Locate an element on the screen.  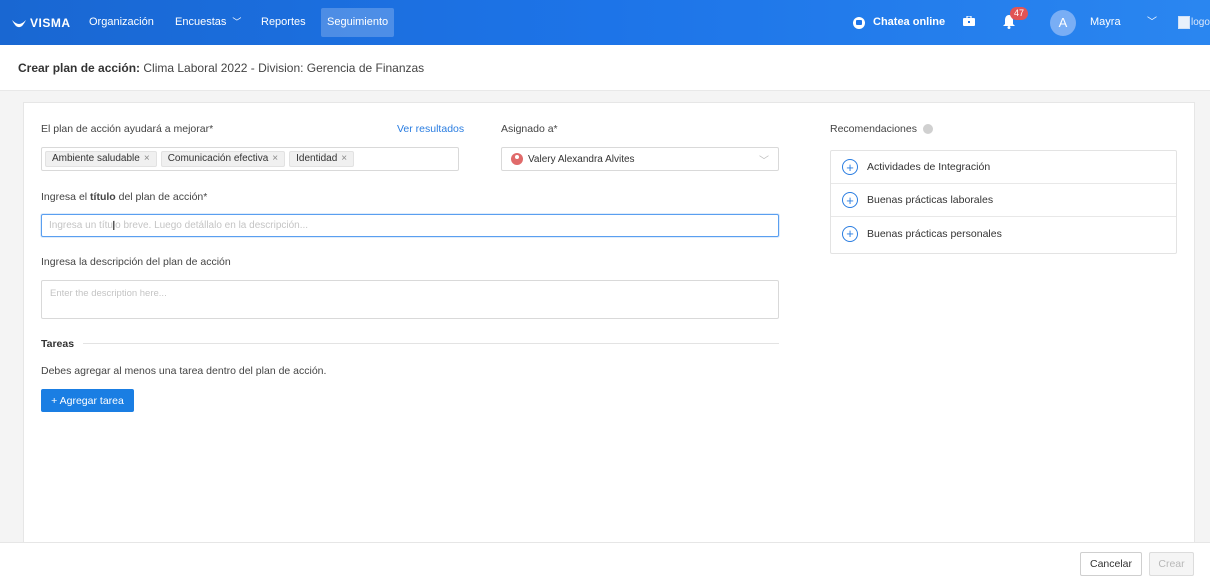
tag-label: Ambiente saludable is located at coordinates (96, 158).